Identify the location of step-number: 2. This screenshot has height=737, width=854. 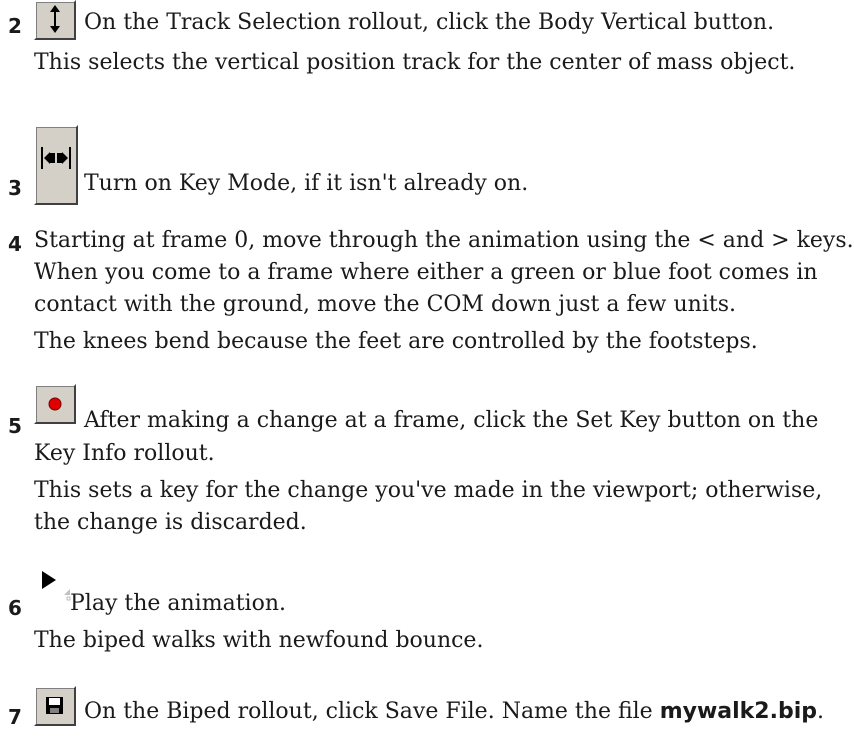
(15, 26).